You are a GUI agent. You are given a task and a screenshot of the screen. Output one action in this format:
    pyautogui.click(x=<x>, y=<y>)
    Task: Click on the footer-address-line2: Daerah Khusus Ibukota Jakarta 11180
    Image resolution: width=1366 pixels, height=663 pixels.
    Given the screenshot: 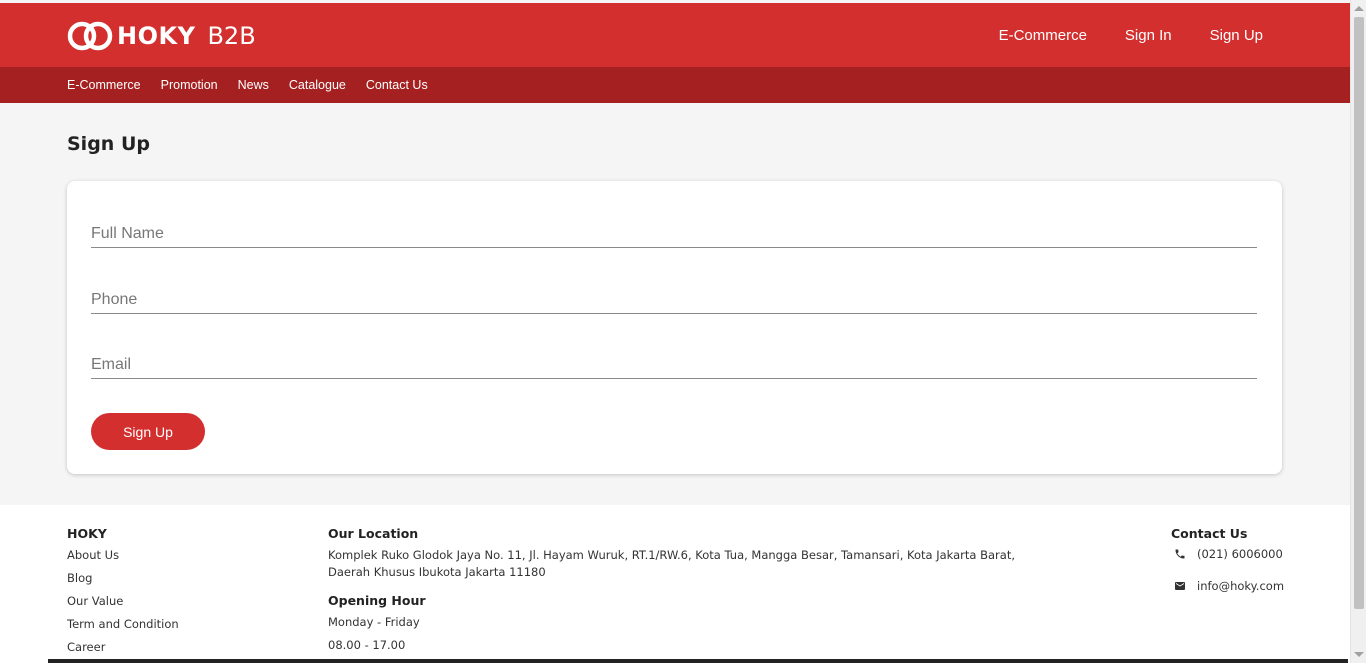 What is the action you would take?
    pyautogui.click(x=437, y=572)
    